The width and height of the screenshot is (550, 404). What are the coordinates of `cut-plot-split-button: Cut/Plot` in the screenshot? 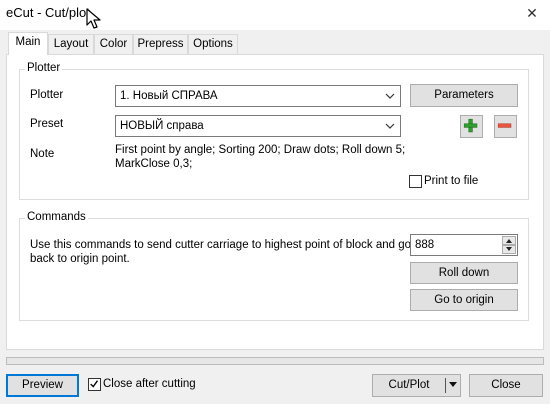 It's located at (416, 385).